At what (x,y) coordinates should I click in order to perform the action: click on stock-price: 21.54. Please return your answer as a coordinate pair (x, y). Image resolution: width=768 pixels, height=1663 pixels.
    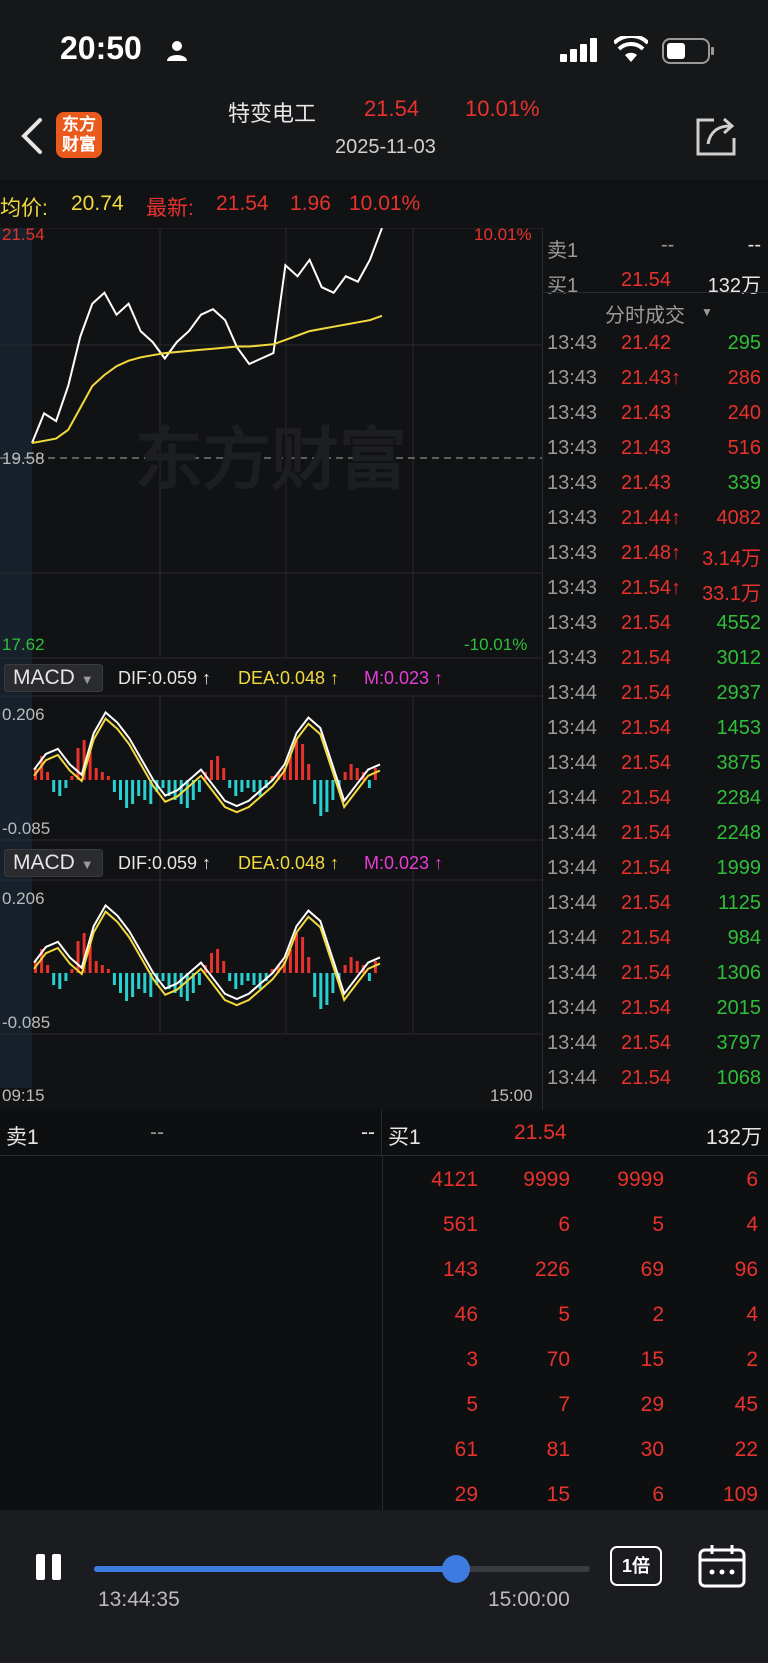
    Looking at the image, I should click on (392, 108).